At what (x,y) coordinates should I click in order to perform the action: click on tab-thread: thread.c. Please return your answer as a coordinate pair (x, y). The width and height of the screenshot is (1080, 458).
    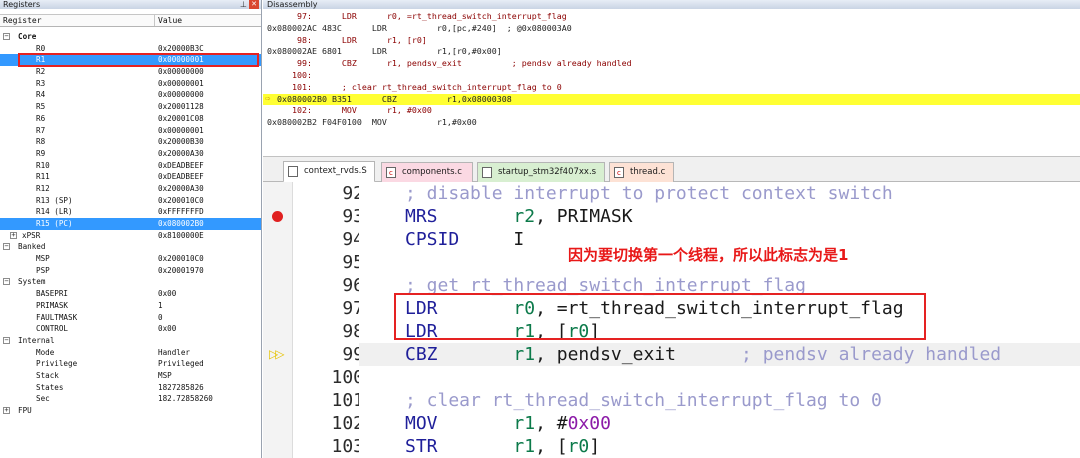
    Looking at the image, I should click on (641, 172).